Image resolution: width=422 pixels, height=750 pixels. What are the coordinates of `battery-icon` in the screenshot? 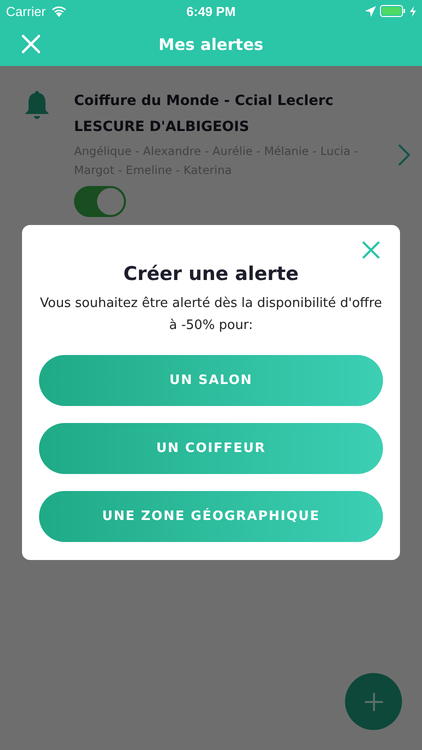 It's located at (393, 11).